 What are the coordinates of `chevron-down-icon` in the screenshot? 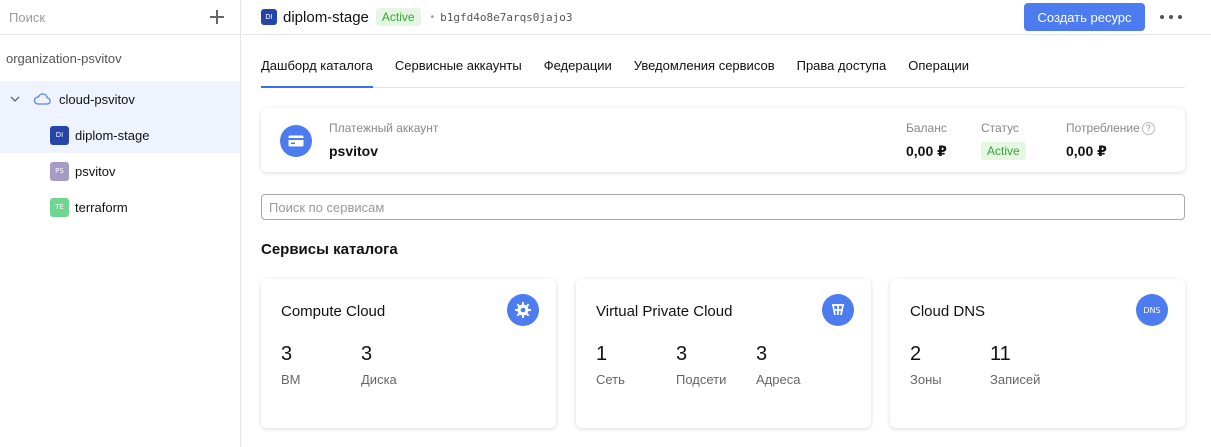 It's located at (15, 99).